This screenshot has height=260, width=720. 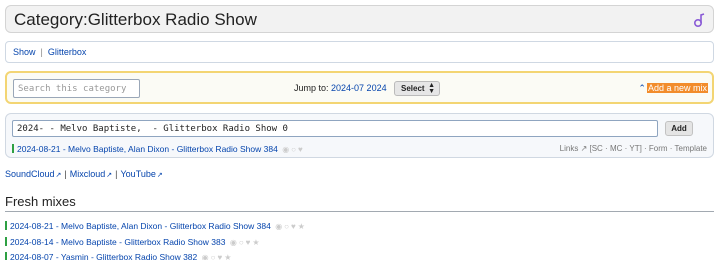 I want to click on page-title: Category:Glitterbox Radio Show, so click(x=135, y=19).